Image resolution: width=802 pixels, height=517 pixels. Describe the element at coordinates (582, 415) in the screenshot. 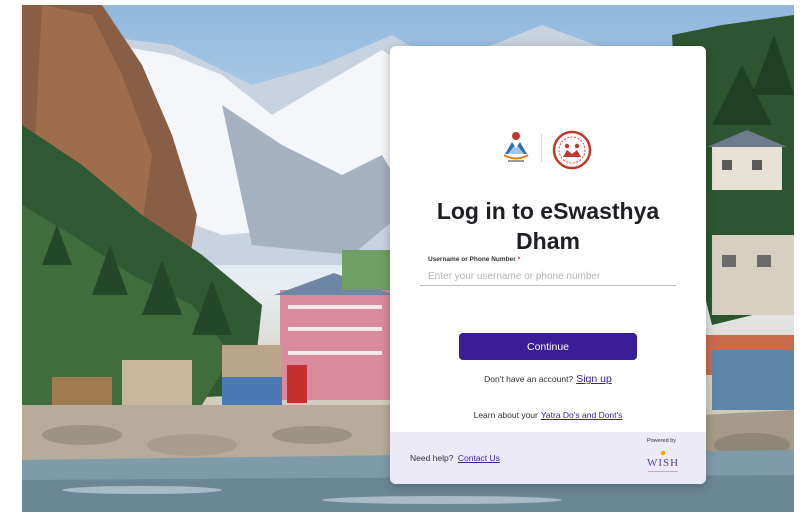

I see `yatra-guidelines-link: Yatra Do's and Dont's` at that location.